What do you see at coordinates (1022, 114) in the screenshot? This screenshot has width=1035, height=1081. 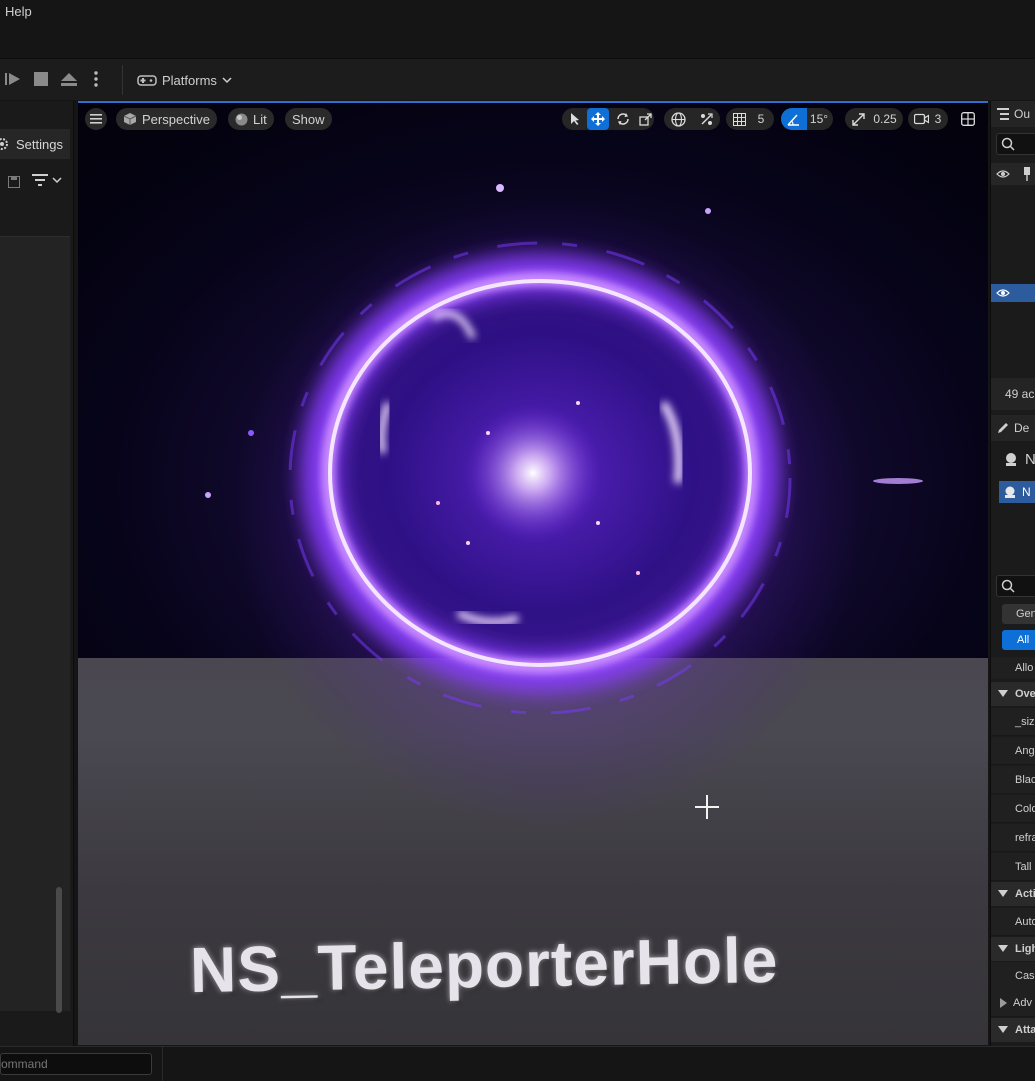 I see `outliner-tab-label: Ou` at bounding box center [1022, 114].